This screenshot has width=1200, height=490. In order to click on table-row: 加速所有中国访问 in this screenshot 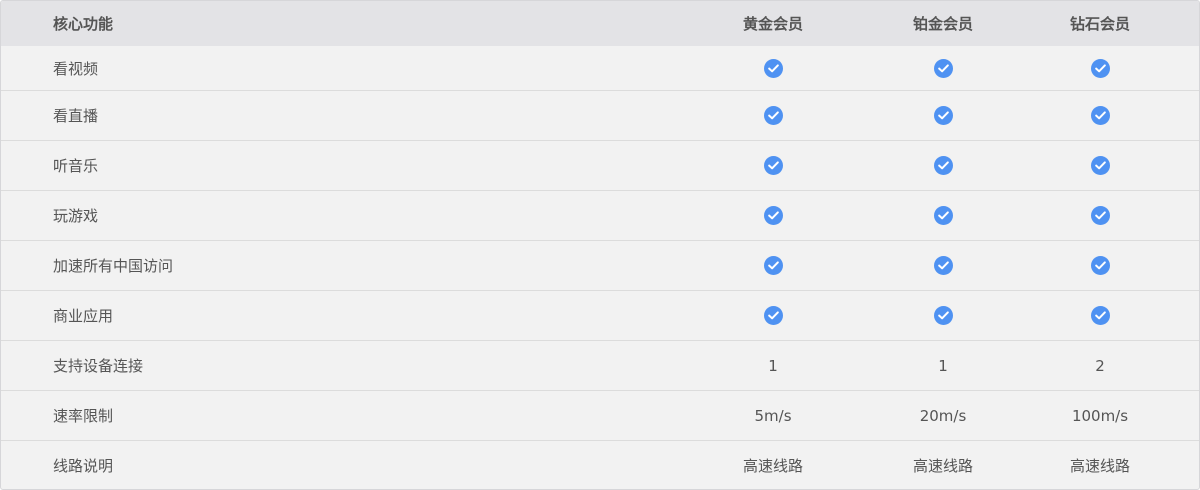, I will do `click(600, 266)`.